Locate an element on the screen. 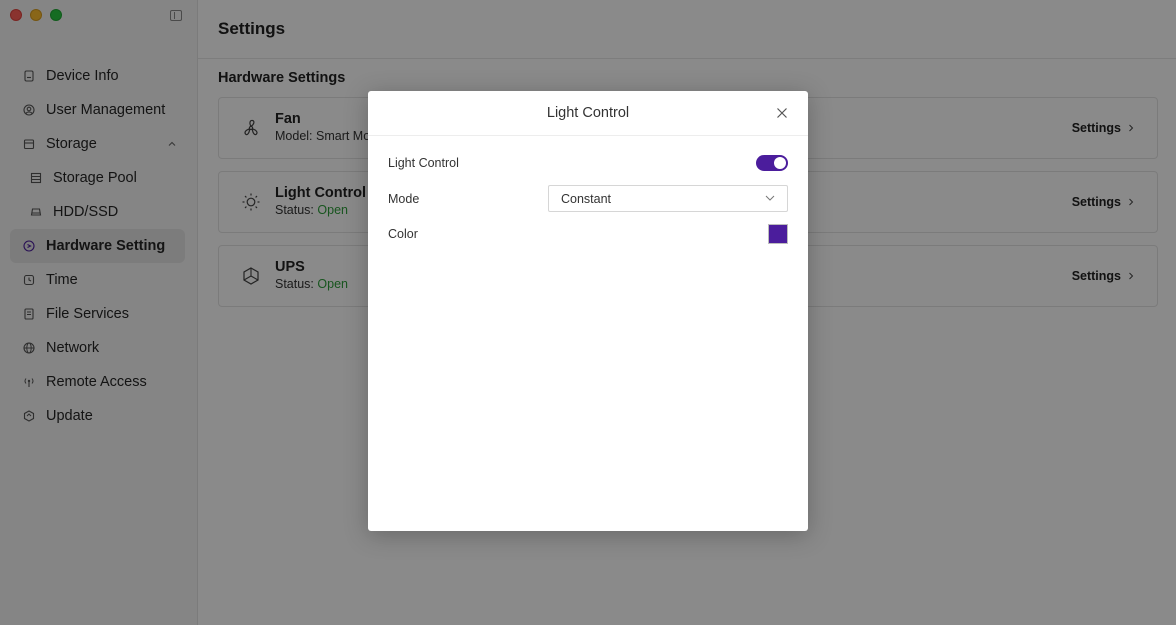  chevron-down-icon is located at coordinates (770, 198).